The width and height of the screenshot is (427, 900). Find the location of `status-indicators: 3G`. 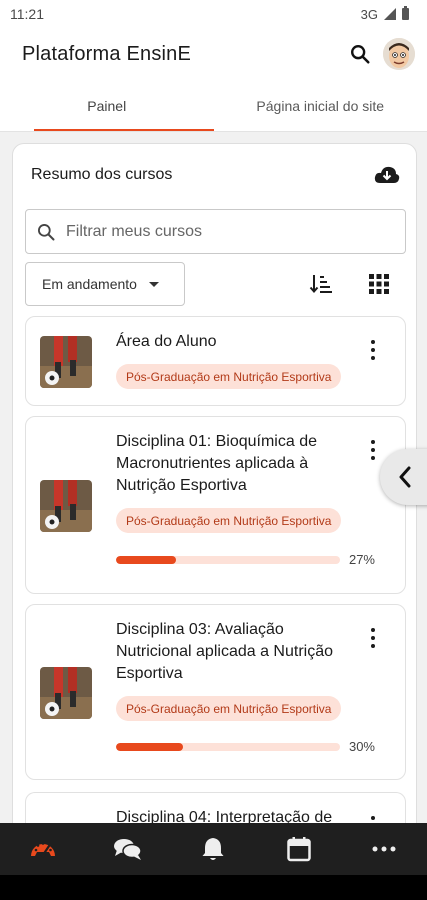

status-indicators: 3G is located at coordinates (384, 14).